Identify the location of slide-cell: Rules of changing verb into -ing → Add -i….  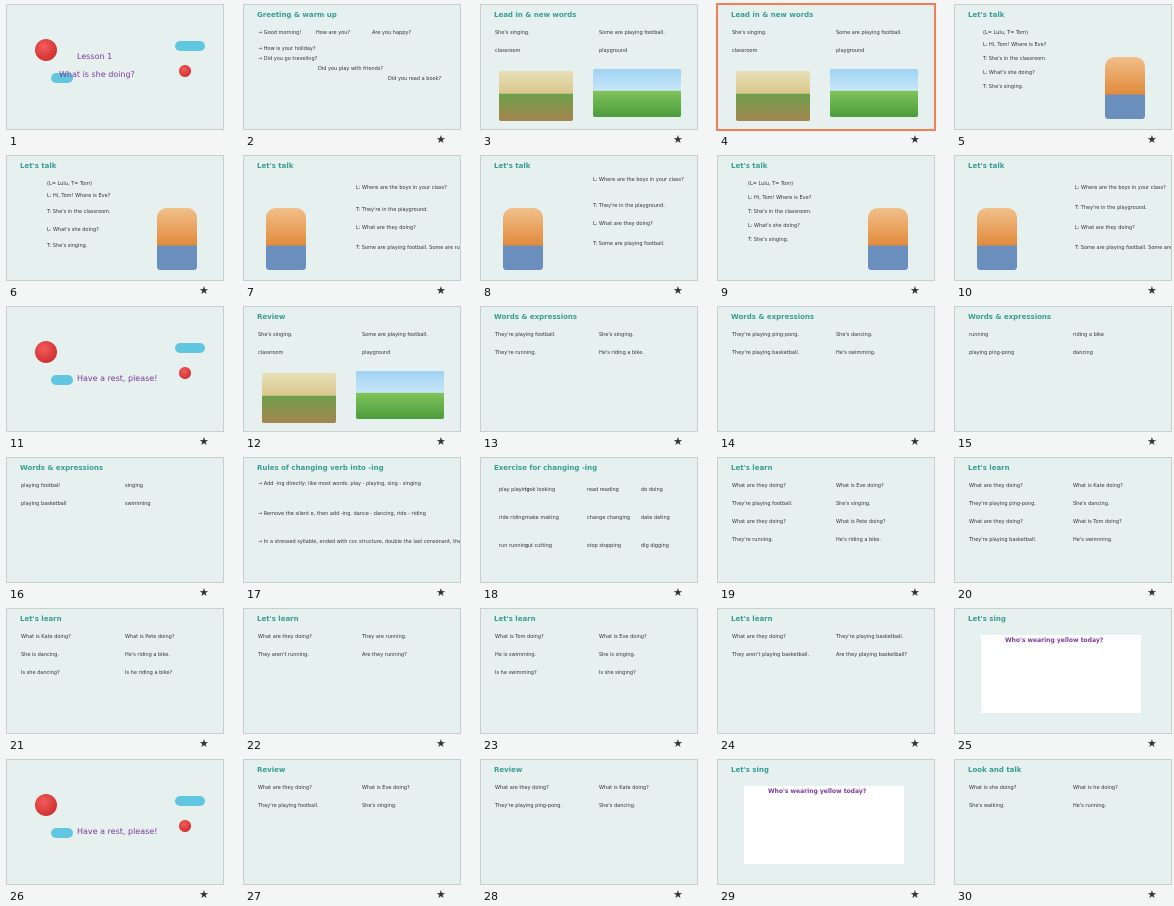
(355, 528).